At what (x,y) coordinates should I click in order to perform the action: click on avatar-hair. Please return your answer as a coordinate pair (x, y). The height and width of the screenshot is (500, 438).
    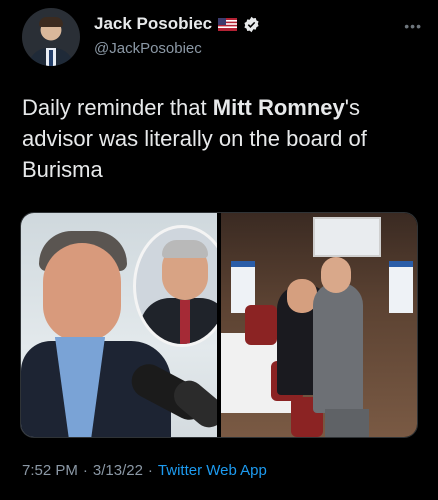
    Looking at the image, I should click on (51, 22).